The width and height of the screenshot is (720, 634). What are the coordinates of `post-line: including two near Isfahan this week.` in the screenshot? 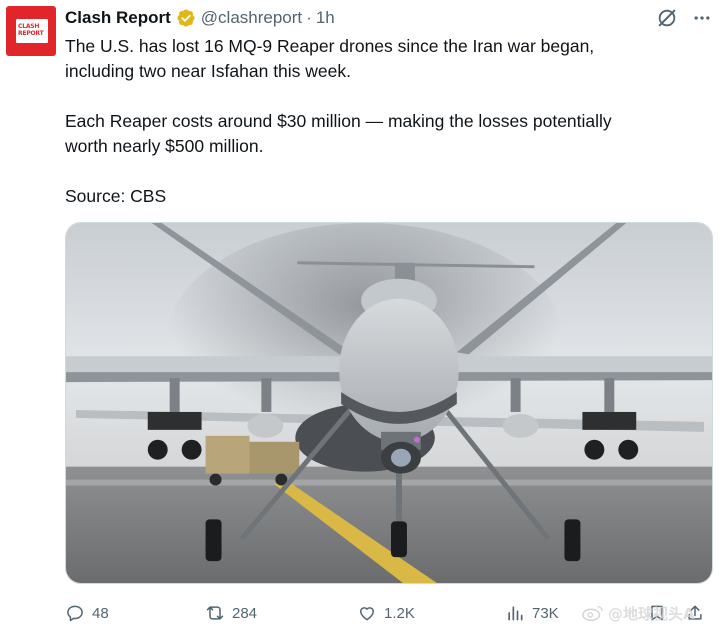 It's located at (208, 71).